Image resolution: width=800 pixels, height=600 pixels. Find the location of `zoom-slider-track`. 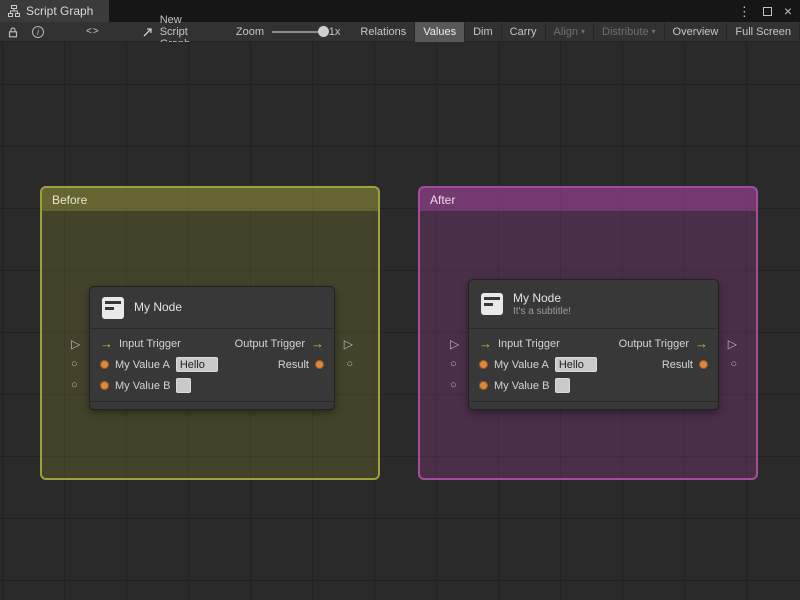

zoom-slider-track is located at coordinates (298, 31).